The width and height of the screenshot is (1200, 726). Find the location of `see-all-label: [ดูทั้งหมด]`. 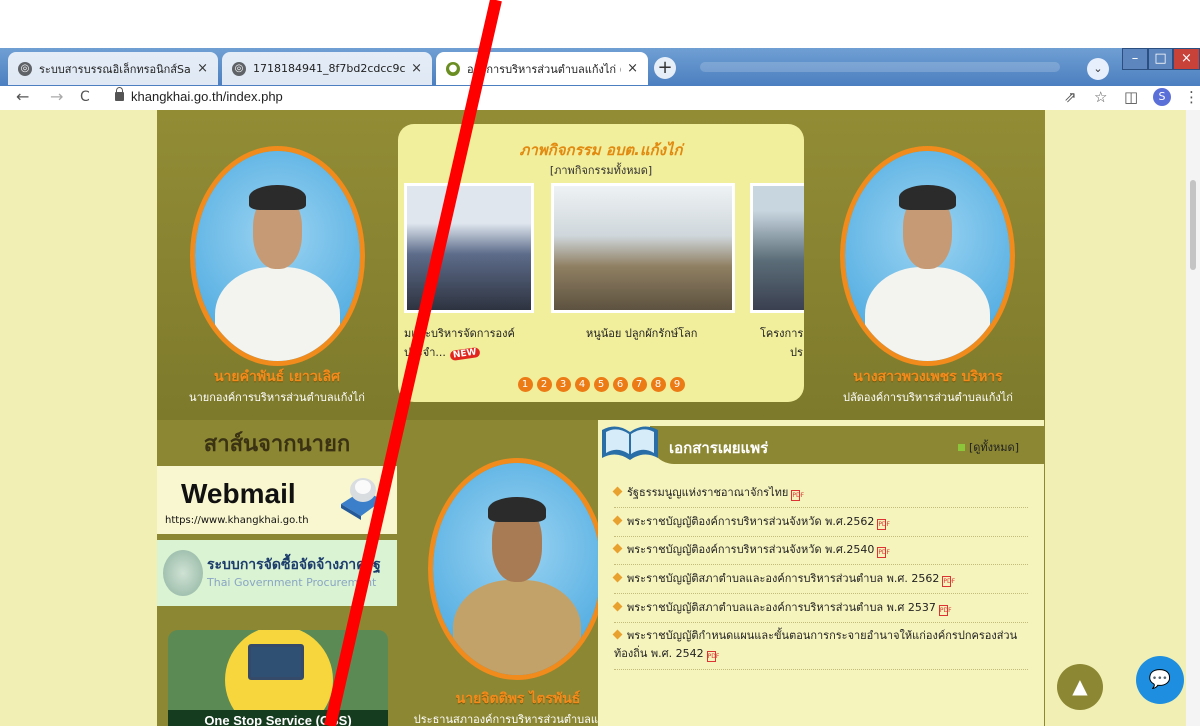

see-all-label: [ดูทั้งหมด] is located at coordinates (994, 447).